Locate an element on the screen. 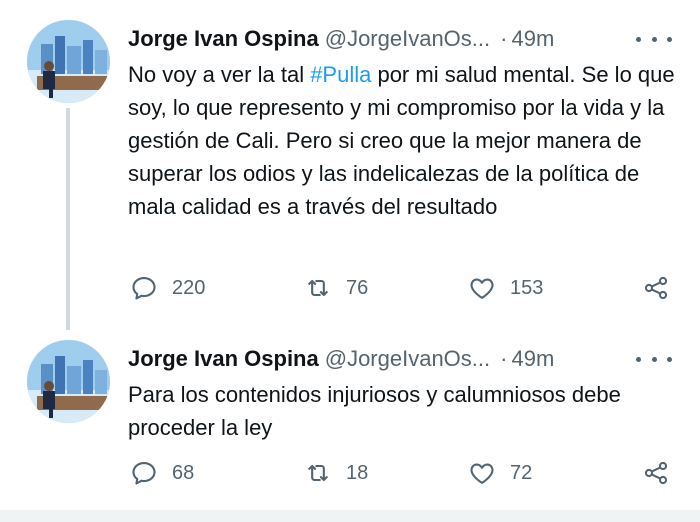  retweet-button: 76 is located at coordinates (336, 288).